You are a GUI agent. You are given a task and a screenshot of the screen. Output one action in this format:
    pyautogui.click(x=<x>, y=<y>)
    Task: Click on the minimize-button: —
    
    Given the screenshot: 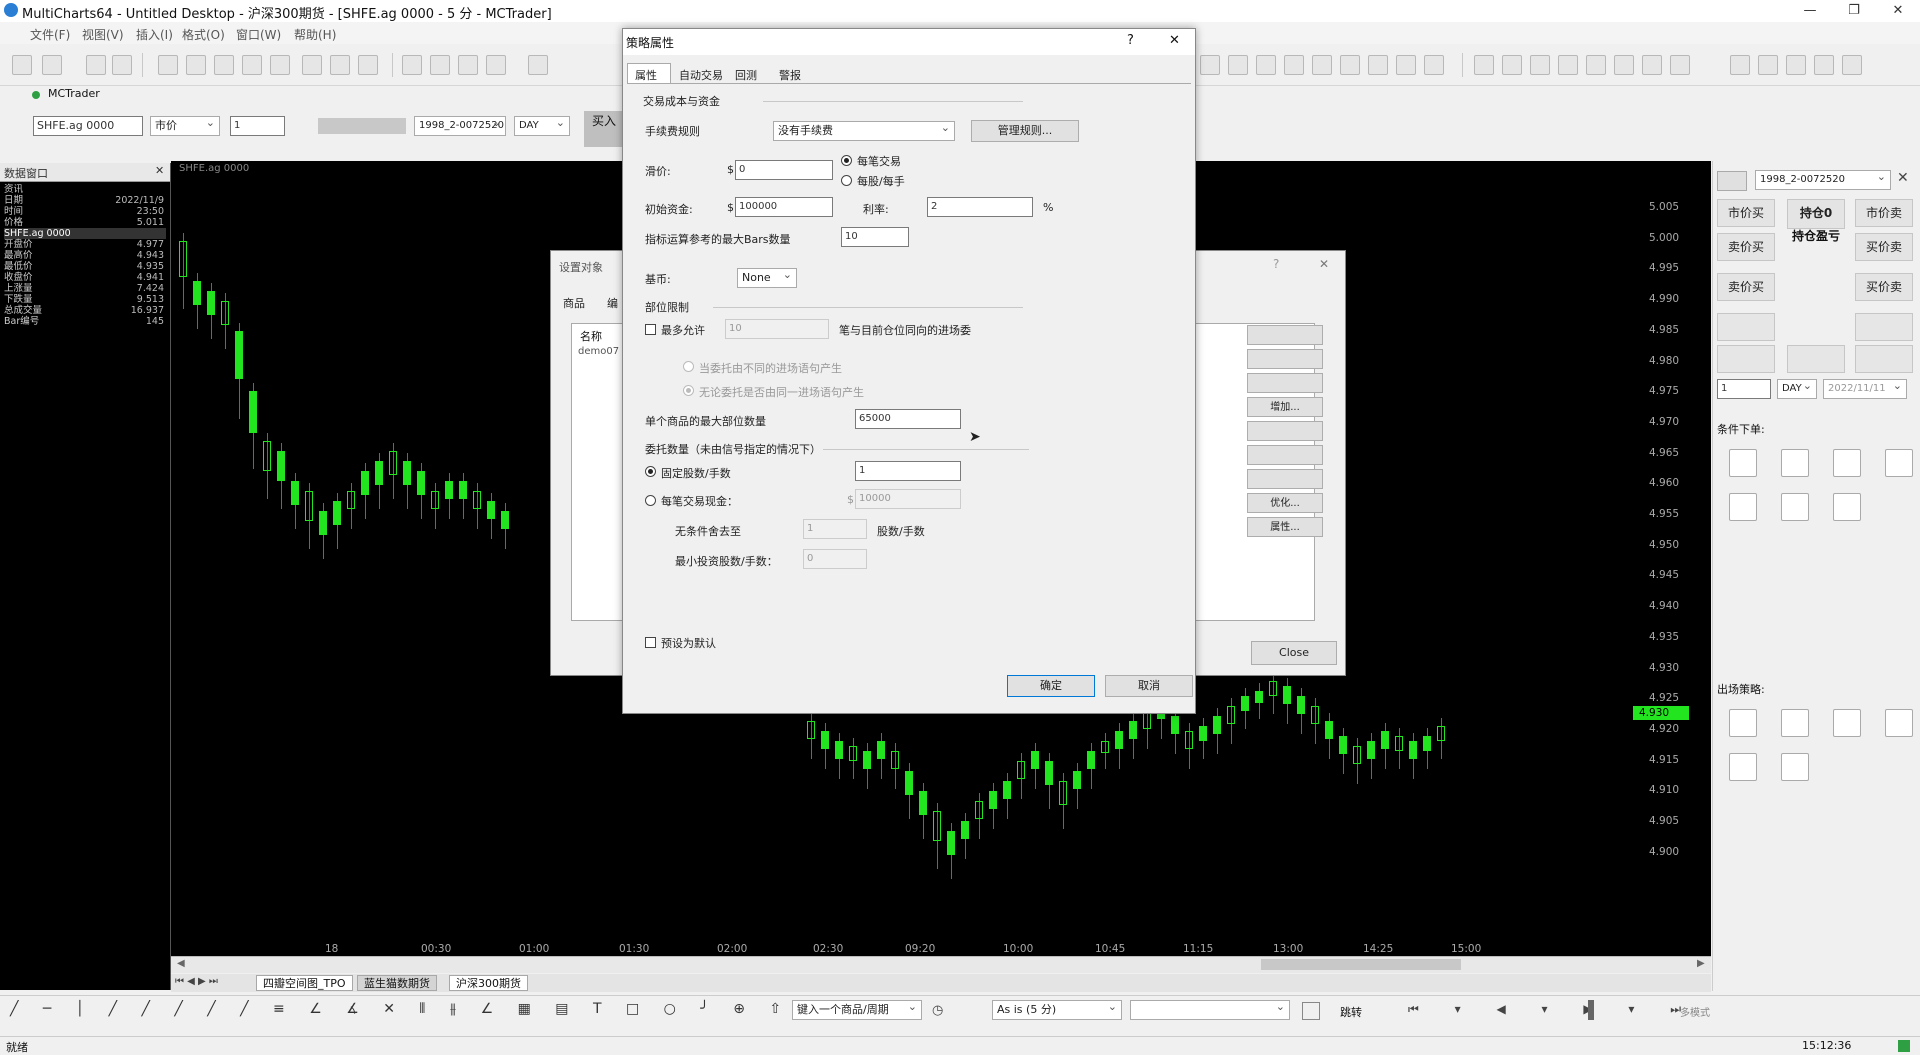 What is the action you would take?
    pyautogui.click(x=1810, y=11)
    